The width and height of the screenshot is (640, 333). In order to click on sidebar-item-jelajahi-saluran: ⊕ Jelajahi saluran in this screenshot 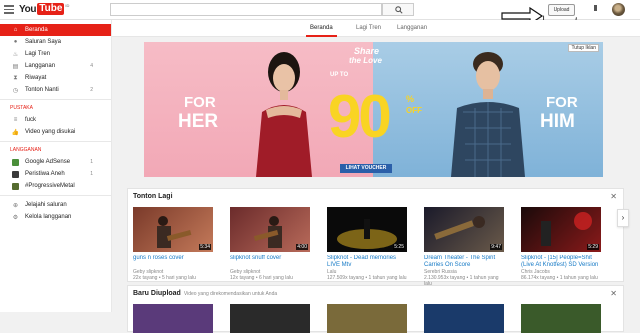, I will do `click(55, 205)`.